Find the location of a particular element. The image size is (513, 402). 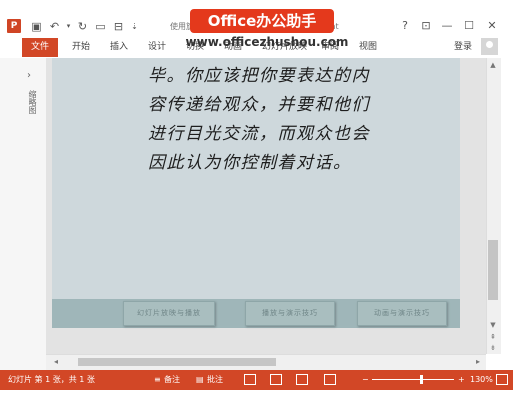

zoom-slider is located at coordinates (413, 379).